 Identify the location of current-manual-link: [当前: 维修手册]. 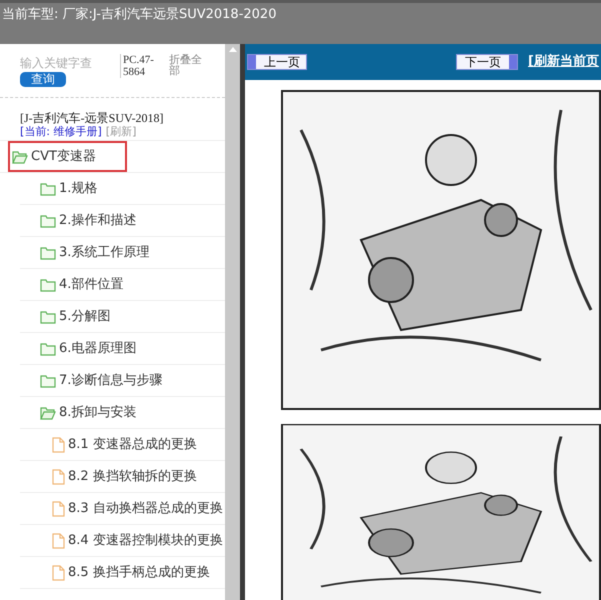
(61, 131).